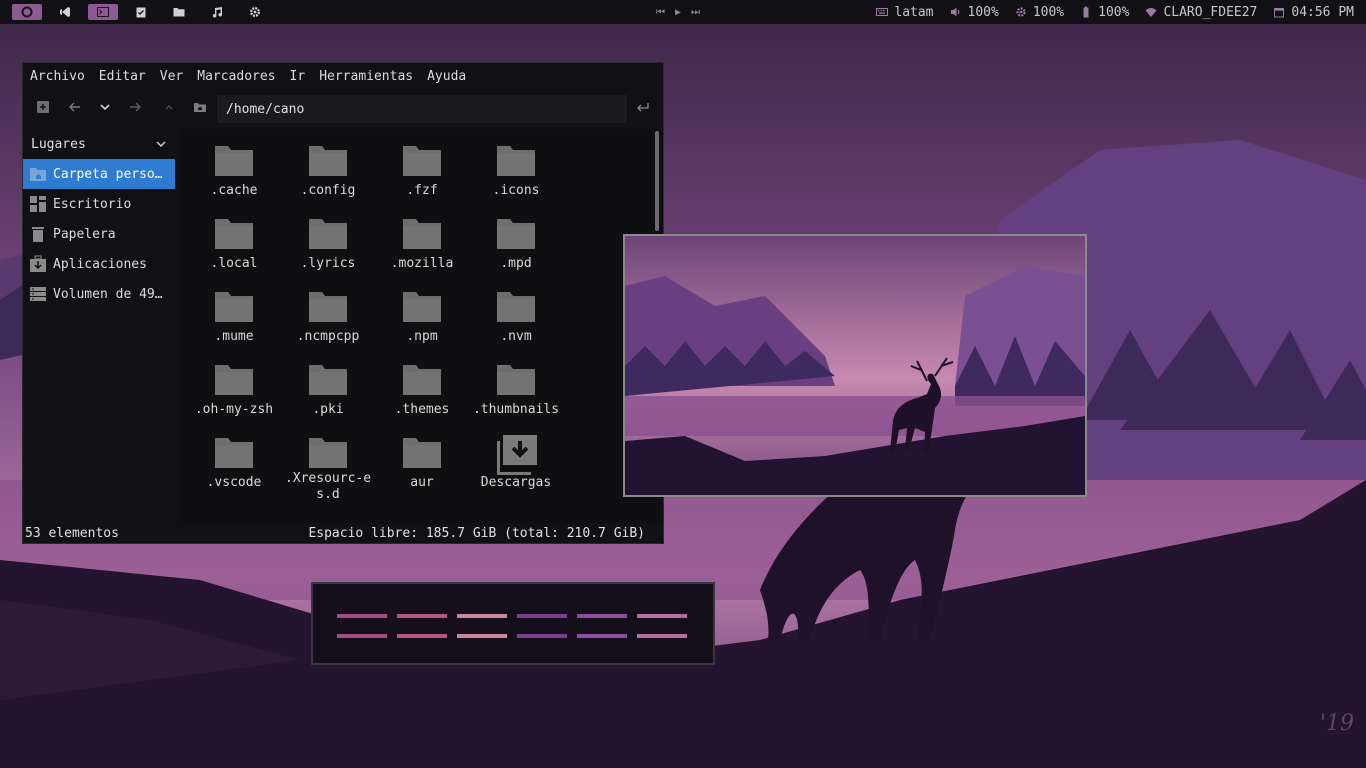 This screenshot has height=768, width=1366. Describe the element at coordinates (422, 336) in the screenshot. I see `file-name: .npm` at that location.